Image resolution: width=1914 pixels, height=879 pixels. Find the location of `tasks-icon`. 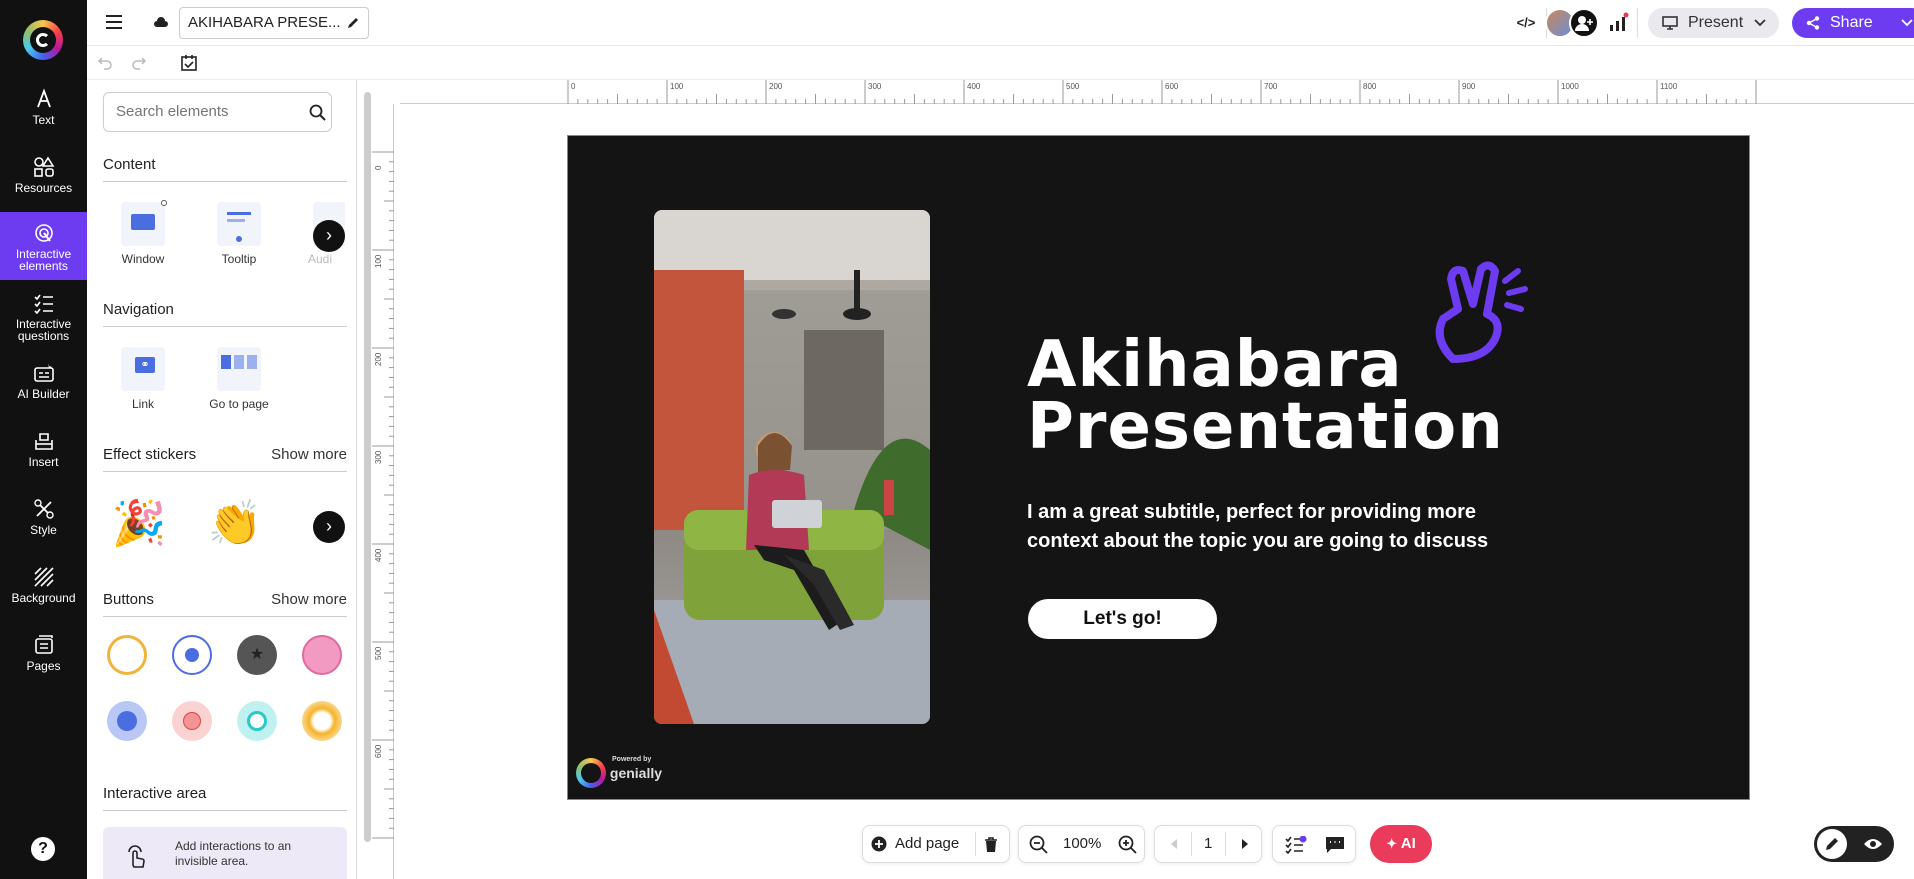

tasks-icon is located at coordinates (1296, 845).